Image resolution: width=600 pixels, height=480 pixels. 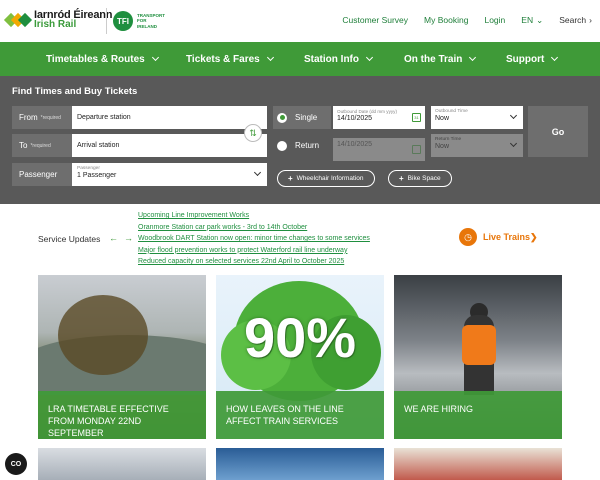 I want to click on outbound-time-caption: Outbound Time, so click(x=451, y=111).